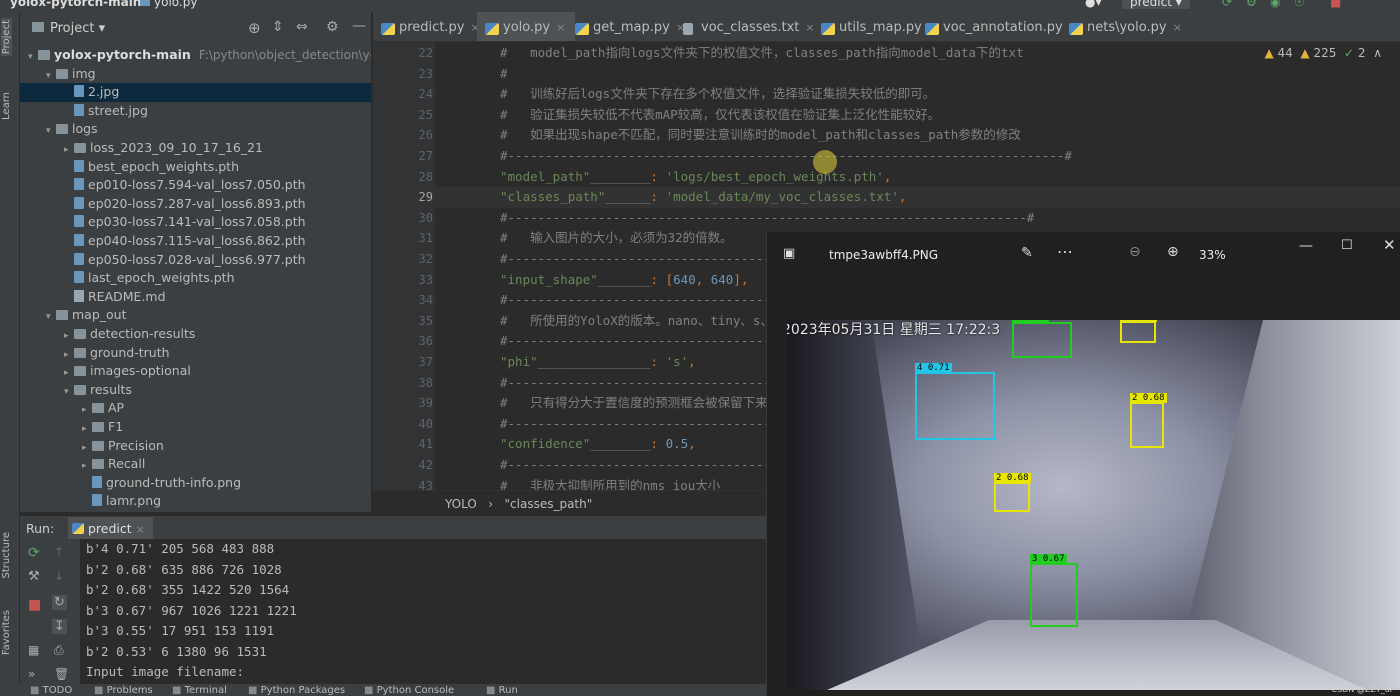 The height and width of the screenshot is (696, 1400). I want to click on coverage-icon: ◉, so click(1275, 4).